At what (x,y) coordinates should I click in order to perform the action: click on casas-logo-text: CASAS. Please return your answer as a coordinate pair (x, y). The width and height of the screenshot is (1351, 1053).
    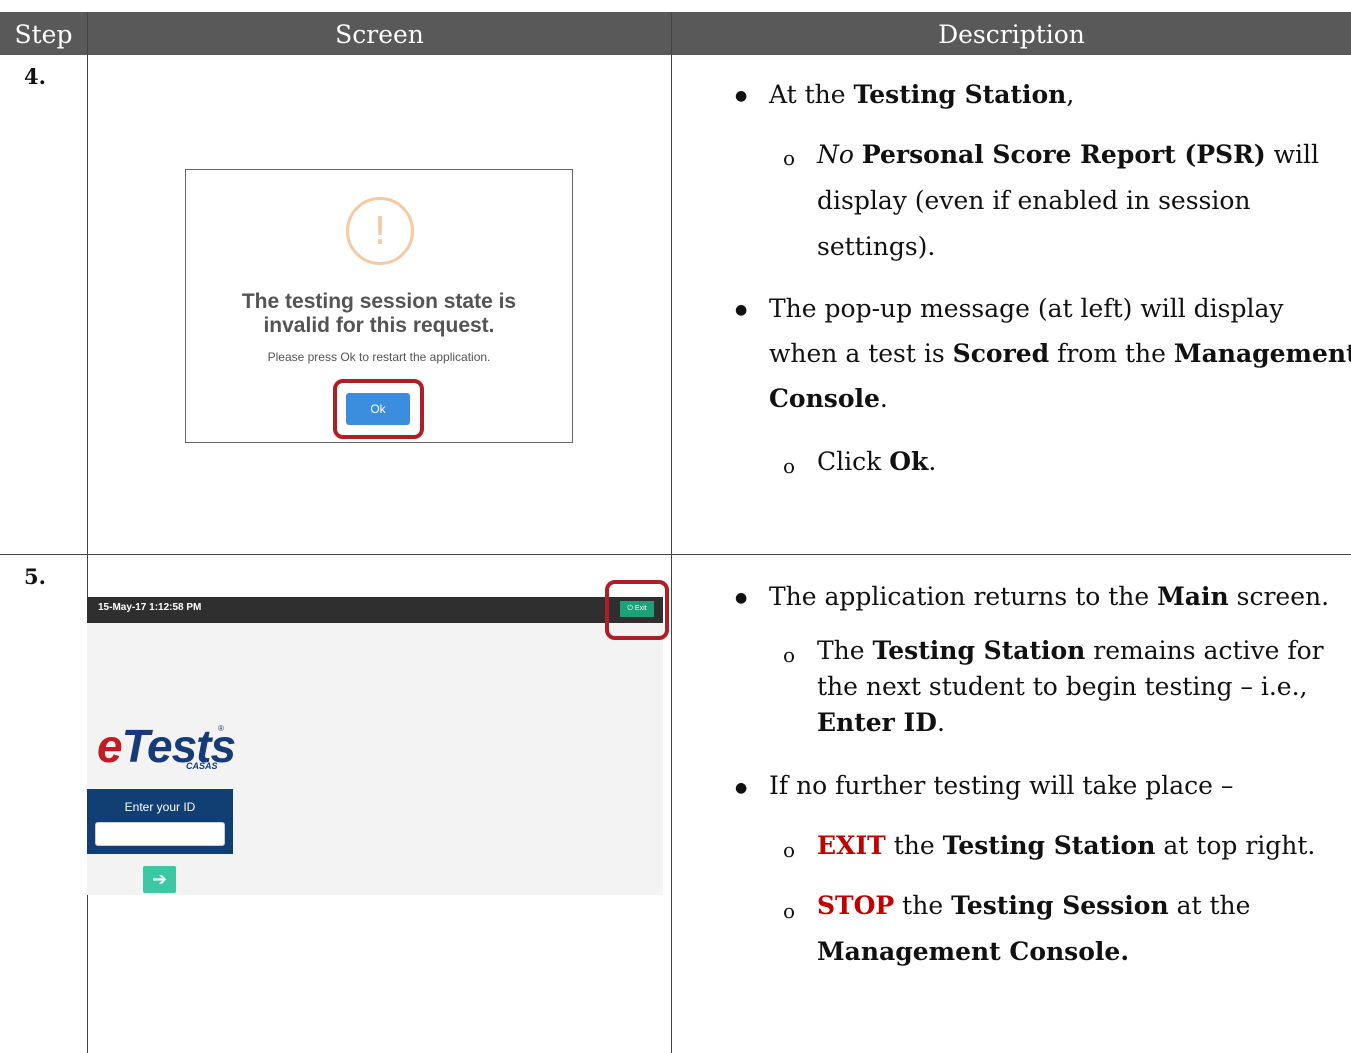
    Looking at the image, I should click on (202, 766).